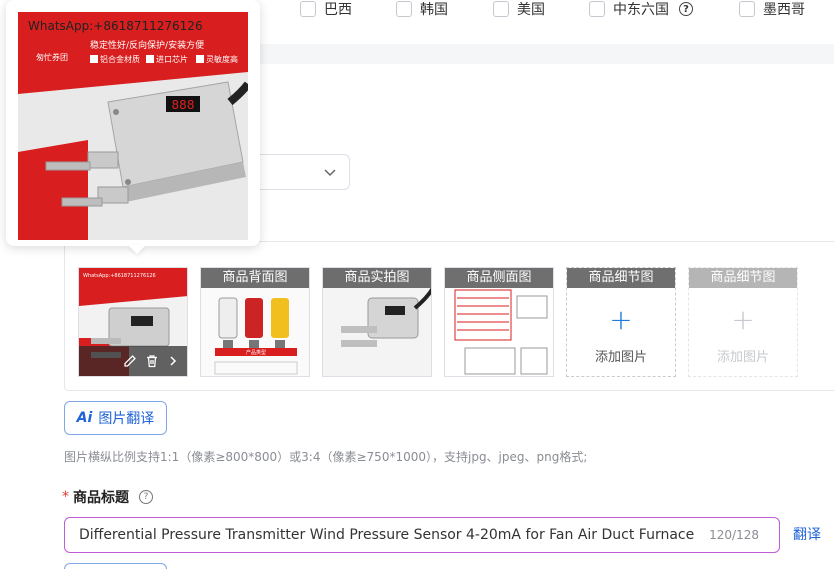 The width and height of the screenshot is (834, 569). Describe the element at coordinates (338, 10) in the screenshot. I see `country-label: 巴西` at that location.